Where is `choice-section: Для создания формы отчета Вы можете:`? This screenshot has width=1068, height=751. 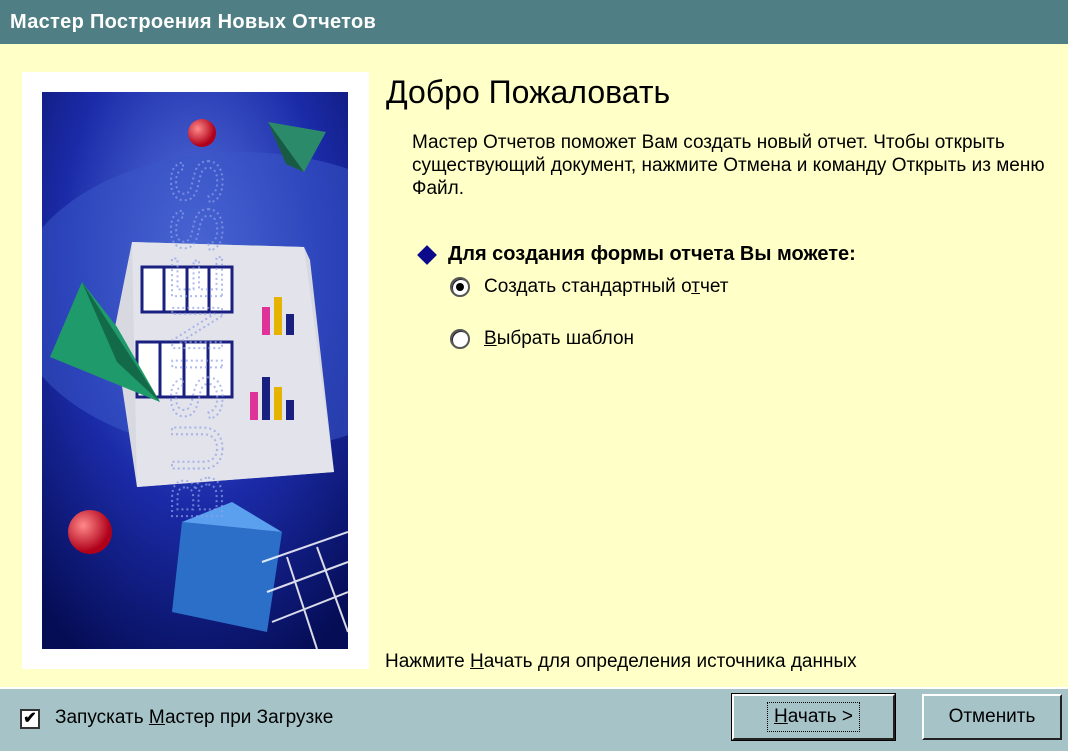 choice-section: Для создания формы отчета Вы можете: is located at coordinates (636, 254).